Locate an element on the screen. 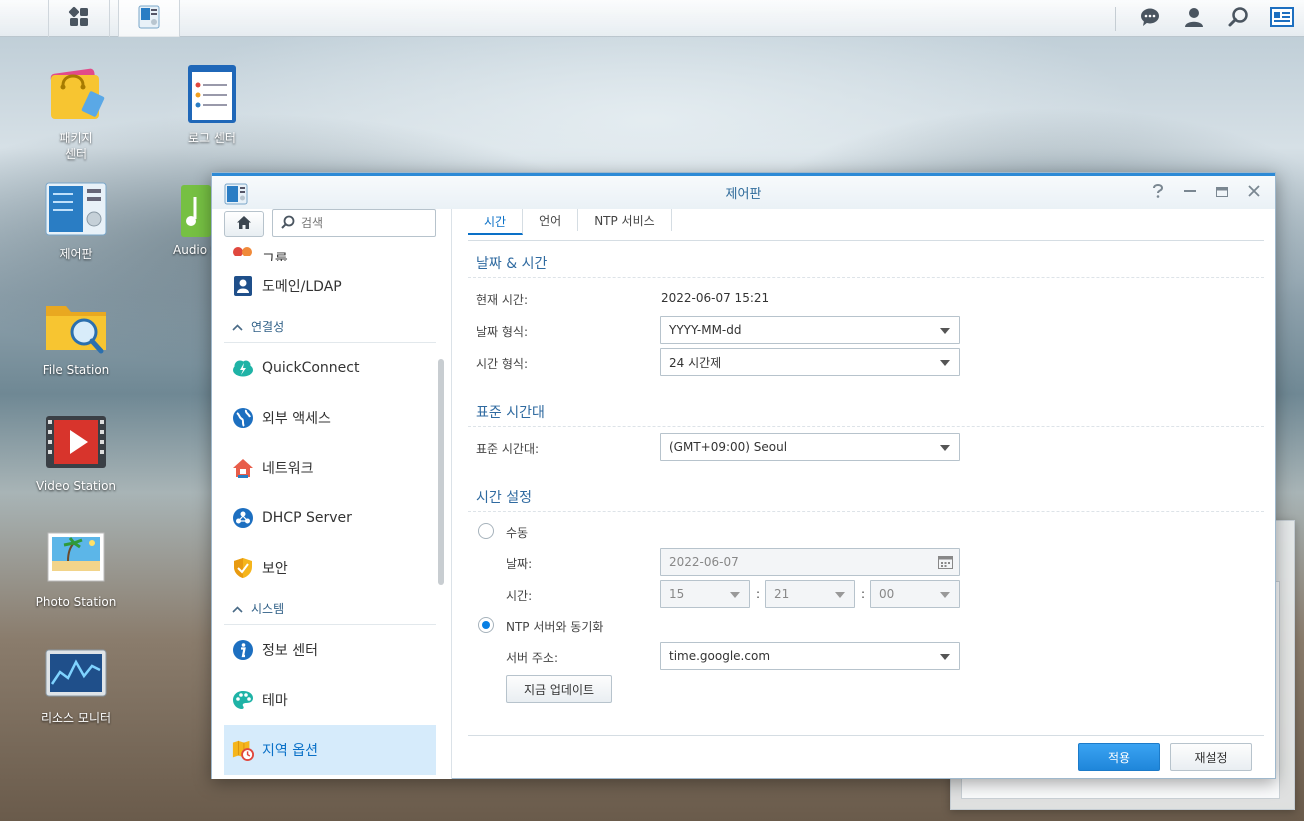 This screenshot has width=1304, height=821. date-format-select: YYYY-MM-dd is located at coordinates (810, 330).